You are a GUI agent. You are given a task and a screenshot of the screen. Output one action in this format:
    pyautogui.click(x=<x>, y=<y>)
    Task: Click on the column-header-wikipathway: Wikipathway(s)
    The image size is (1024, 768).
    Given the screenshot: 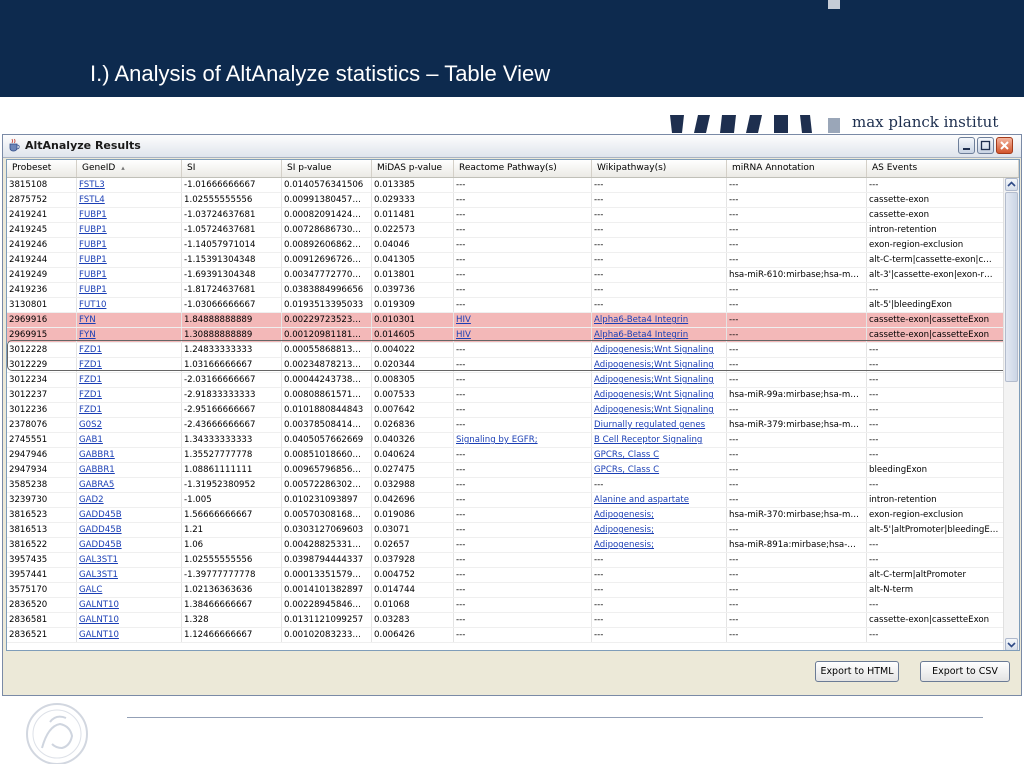 What is the action you would take?
    pyautogui.click(x=659, y=168)
    